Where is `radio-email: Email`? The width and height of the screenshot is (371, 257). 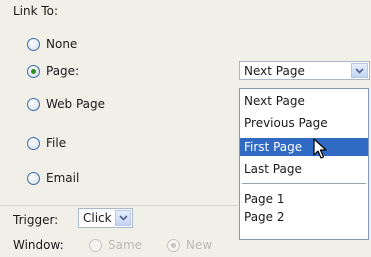
radio-email: Email is located at coordinates (53, 178).